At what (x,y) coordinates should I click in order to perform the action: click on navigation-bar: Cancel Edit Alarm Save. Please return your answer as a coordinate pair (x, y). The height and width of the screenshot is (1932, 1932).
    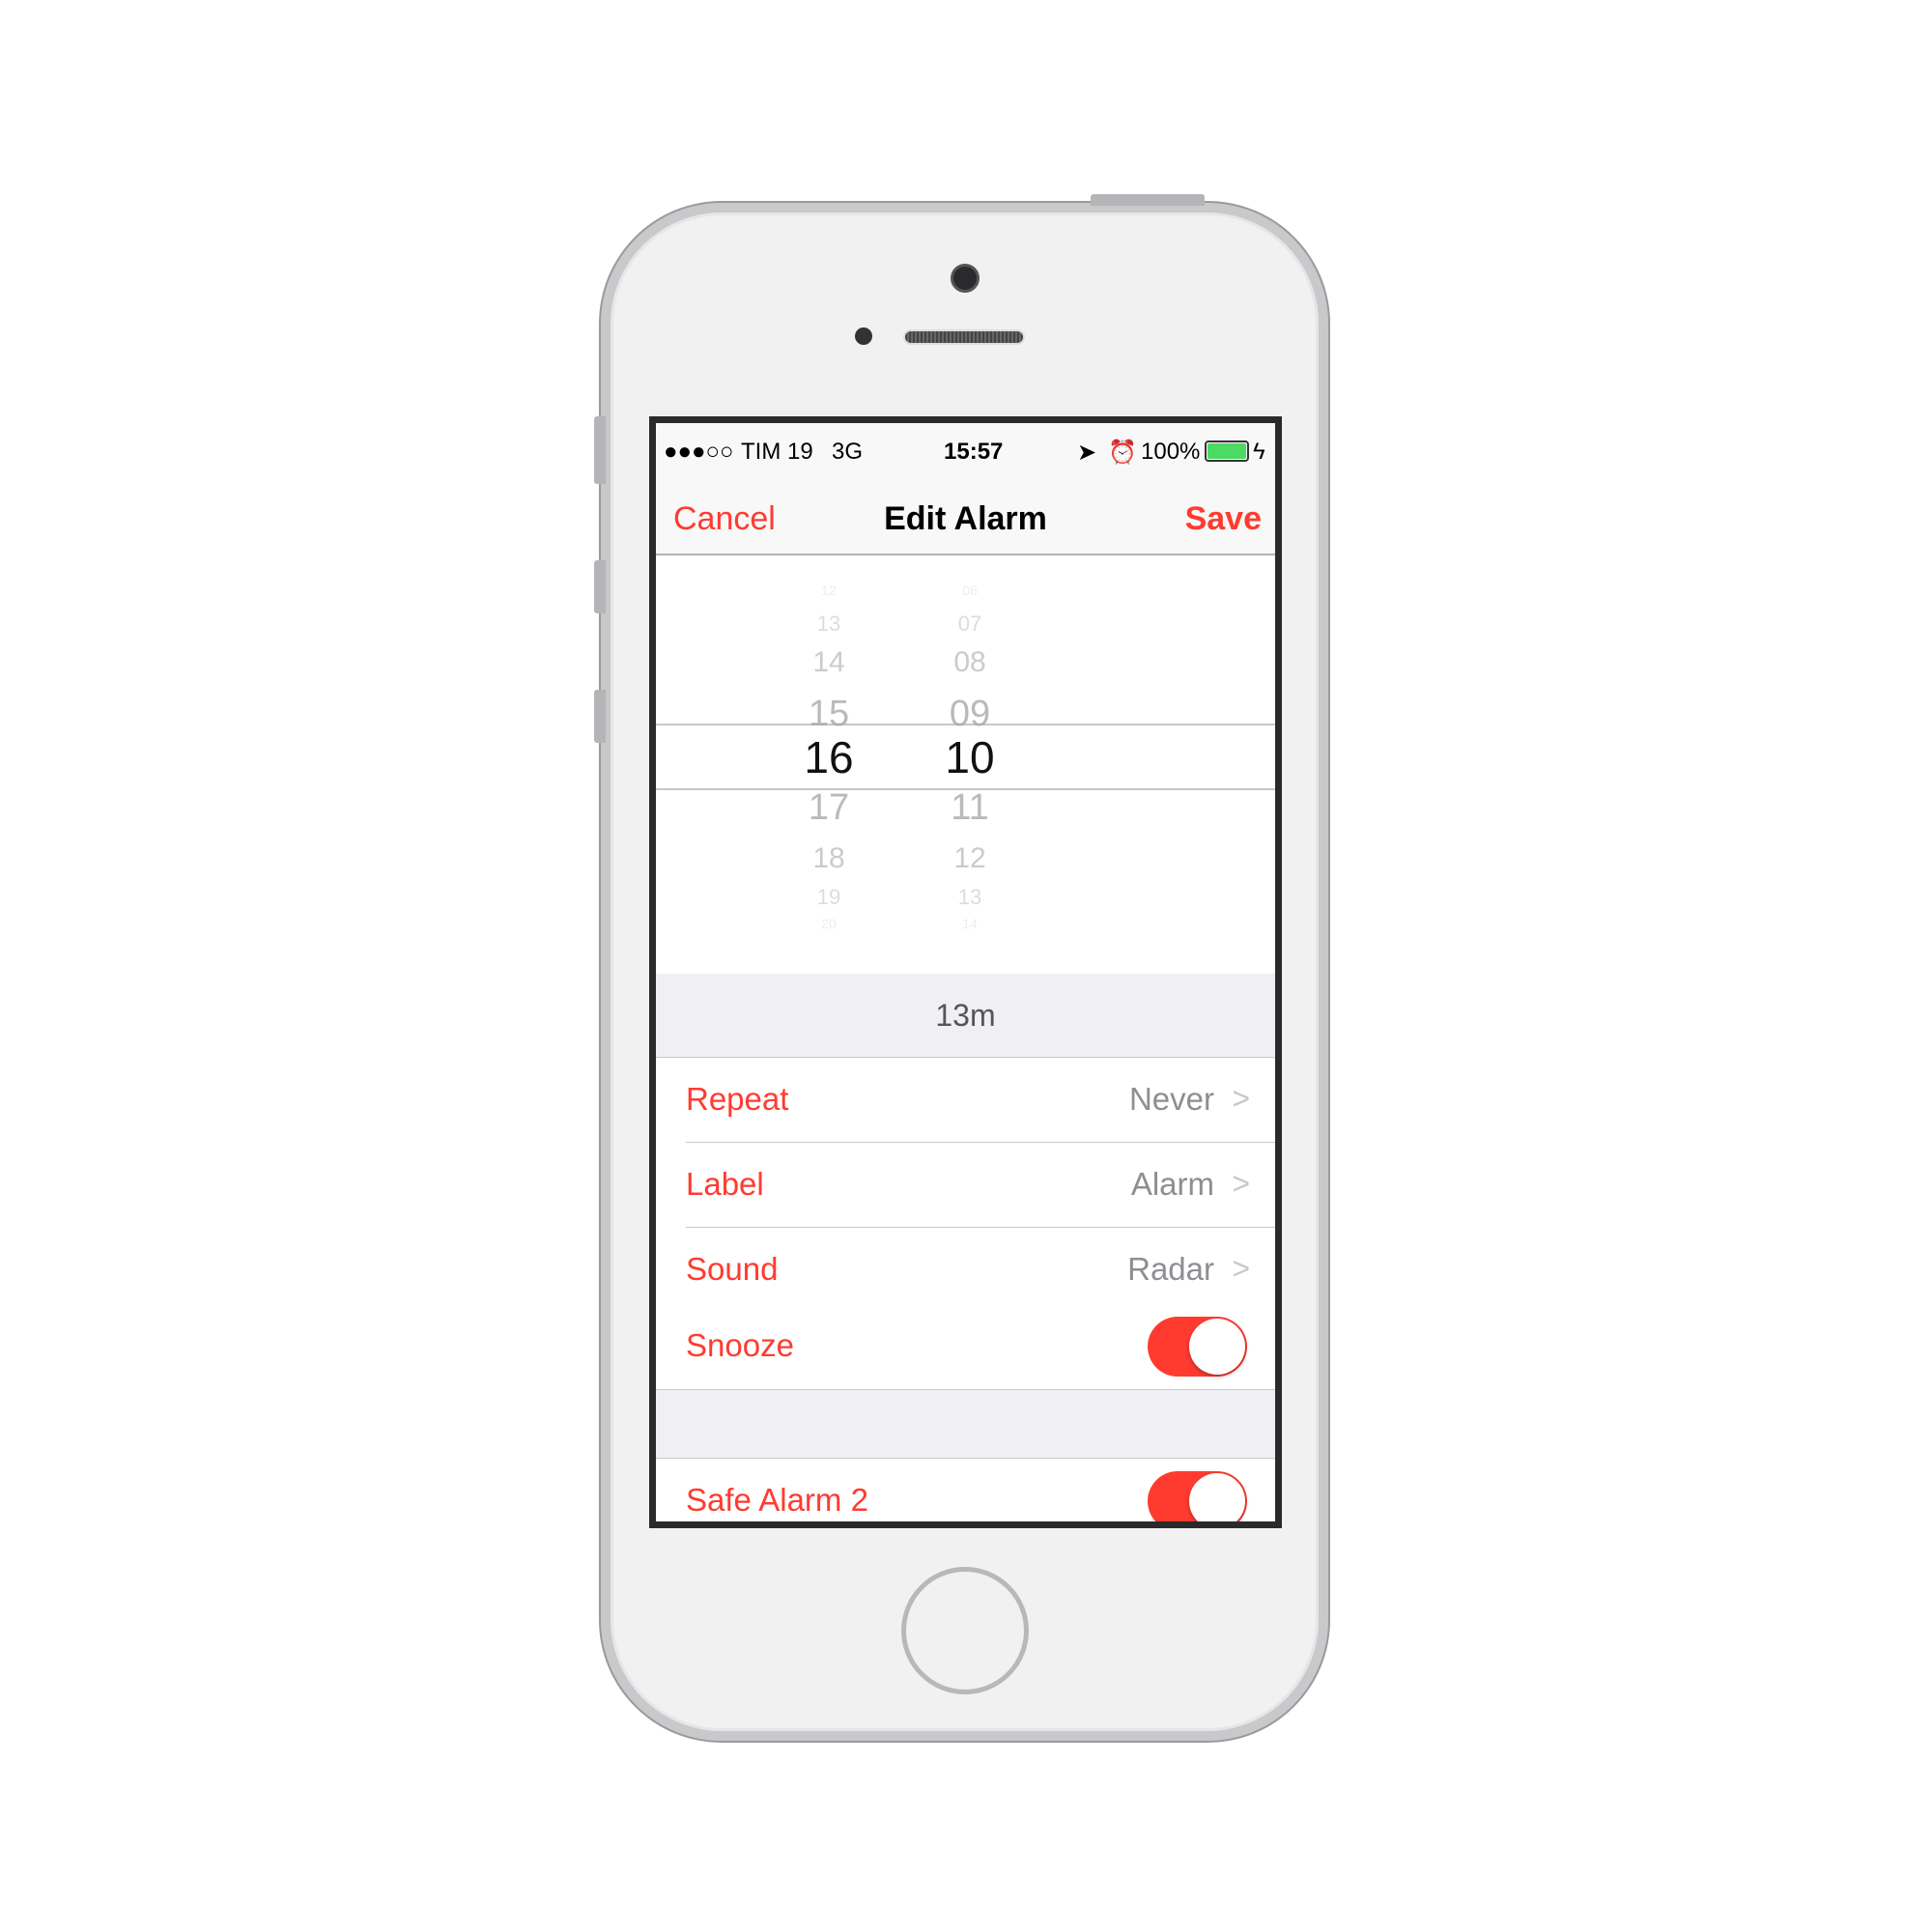
    Looking at the image, I should click on (965, 518).